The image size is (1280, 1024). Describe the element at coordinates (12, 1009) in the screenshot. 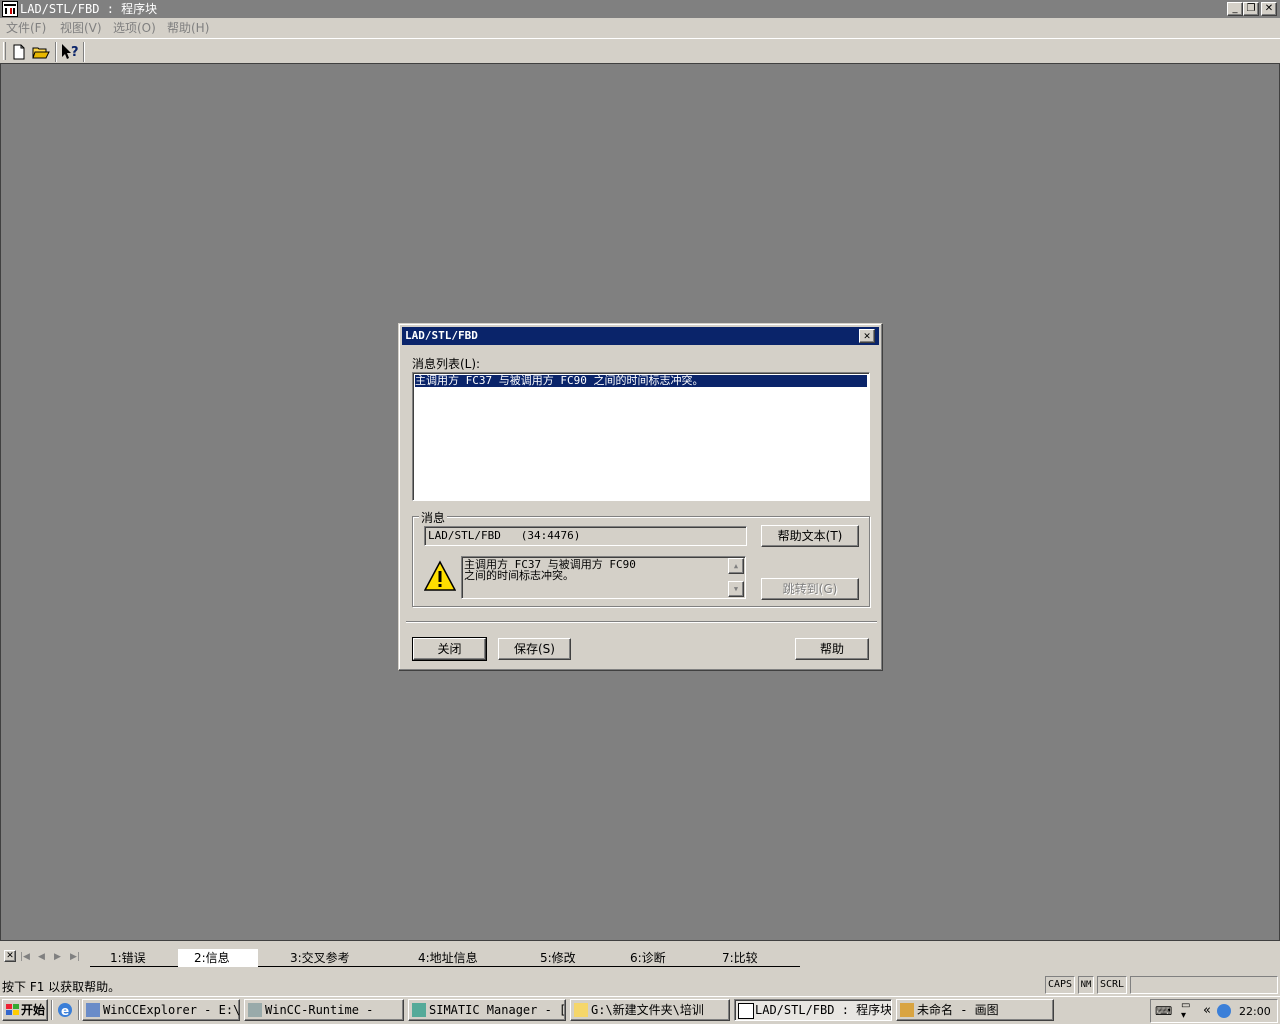

I see `windows-logo-icon` at that location.